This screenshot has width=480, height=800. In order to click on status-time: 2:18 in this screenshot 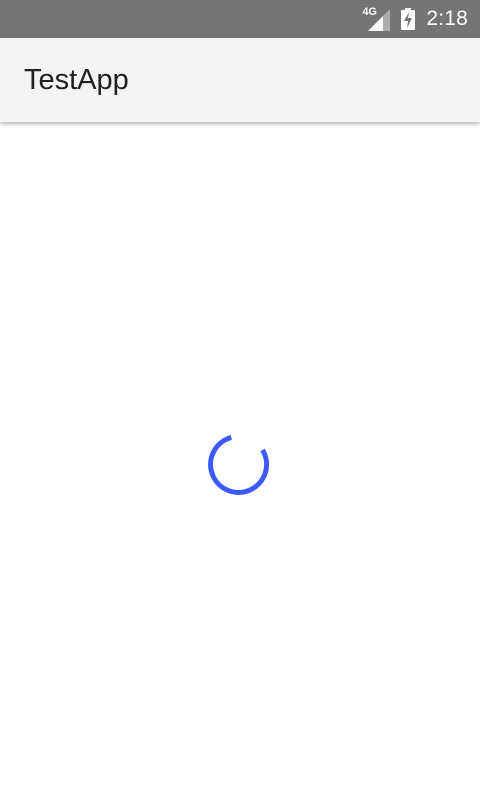, I will do `click(447, 18)`.